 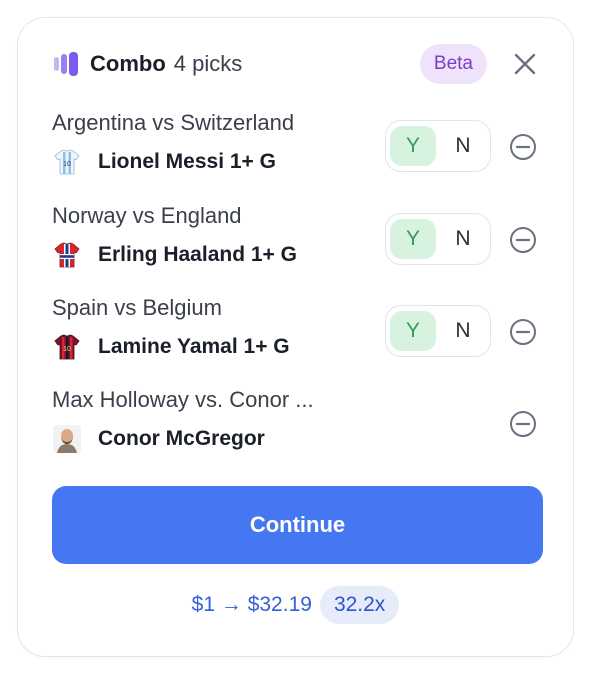 I want to click on multiplier-badge: 32.2x, so click(x=359, y=605).